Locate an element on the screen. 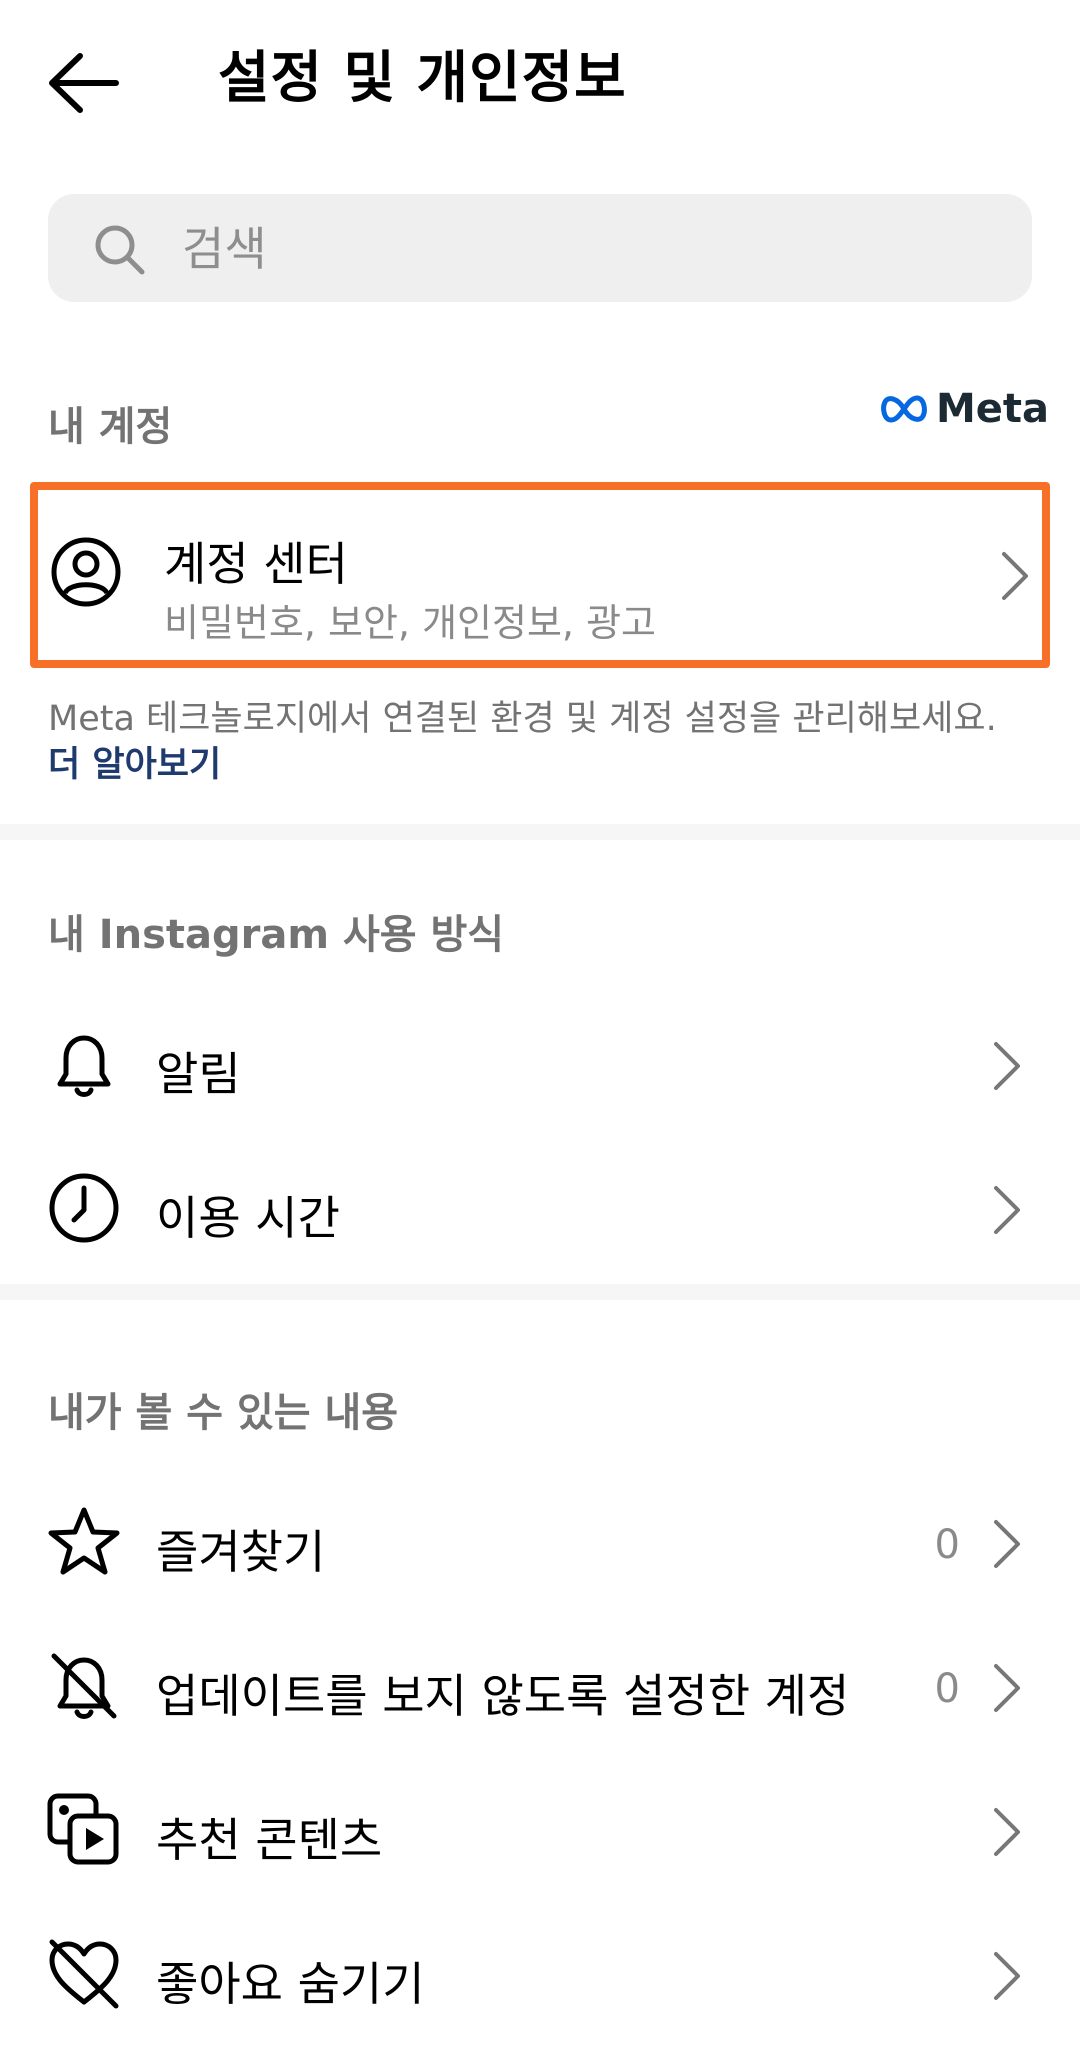 The image size is (1080, 2048). page-title: 설정 및 개인정보 is located at coordinates (422, 78).